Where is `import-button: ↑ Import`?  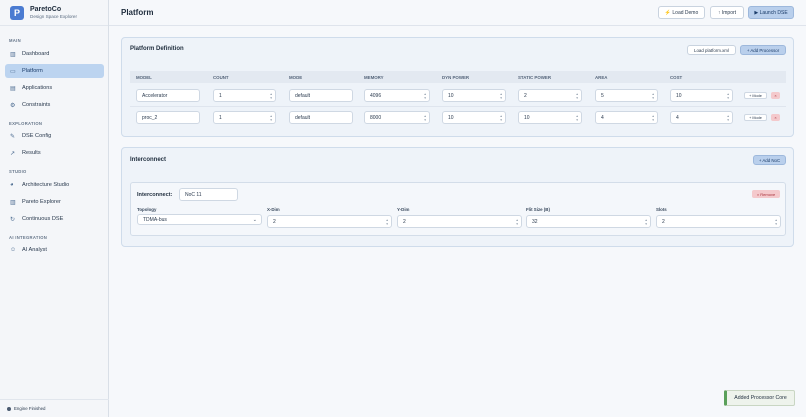
import-button: ↑ Import is located at coordinates (727, 12).